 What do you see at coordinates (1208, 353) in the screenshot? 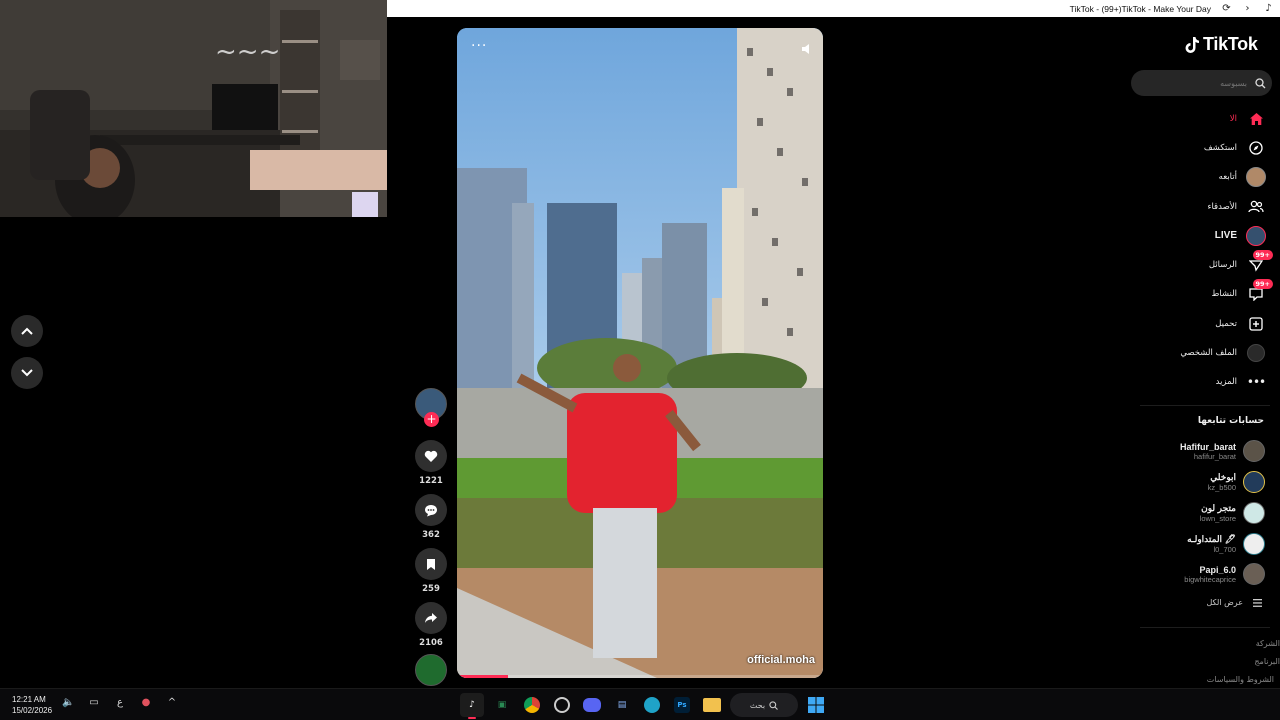
I see `sidebar-item-label: الملف الشخصي` at bounding box center [1208, 353].